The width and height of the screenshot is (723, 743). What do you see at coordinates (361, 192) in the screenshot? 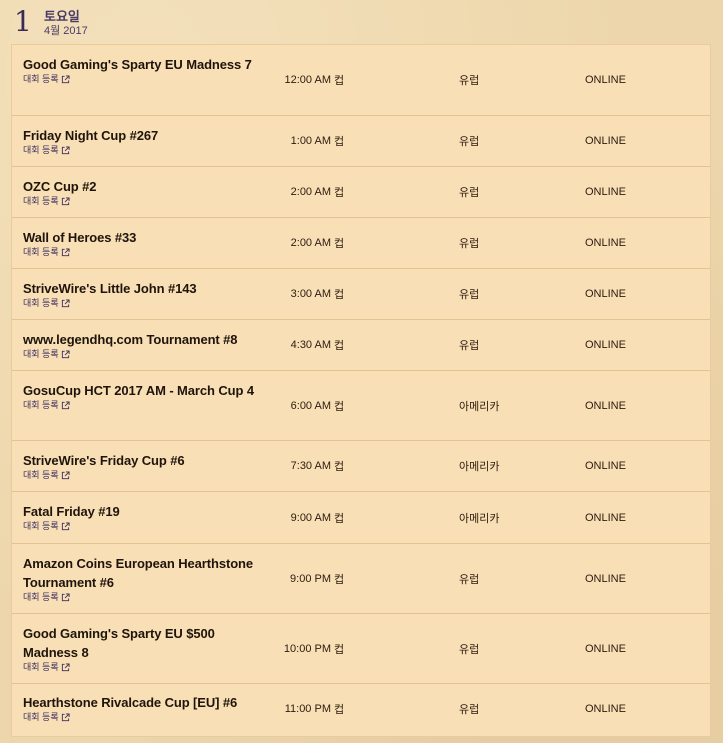
I see `event-row: OZC Cup #2 대회 등록 2:00 AM 컵 유럽 ONLINE` at bounding box center [361, 192].